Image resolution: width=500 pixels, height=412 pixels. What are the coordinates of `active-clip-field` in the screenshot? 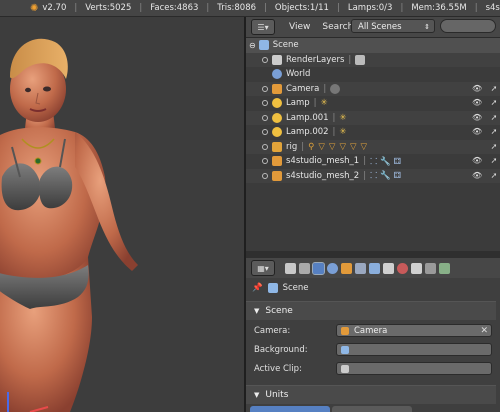 It's located at (414, 368).